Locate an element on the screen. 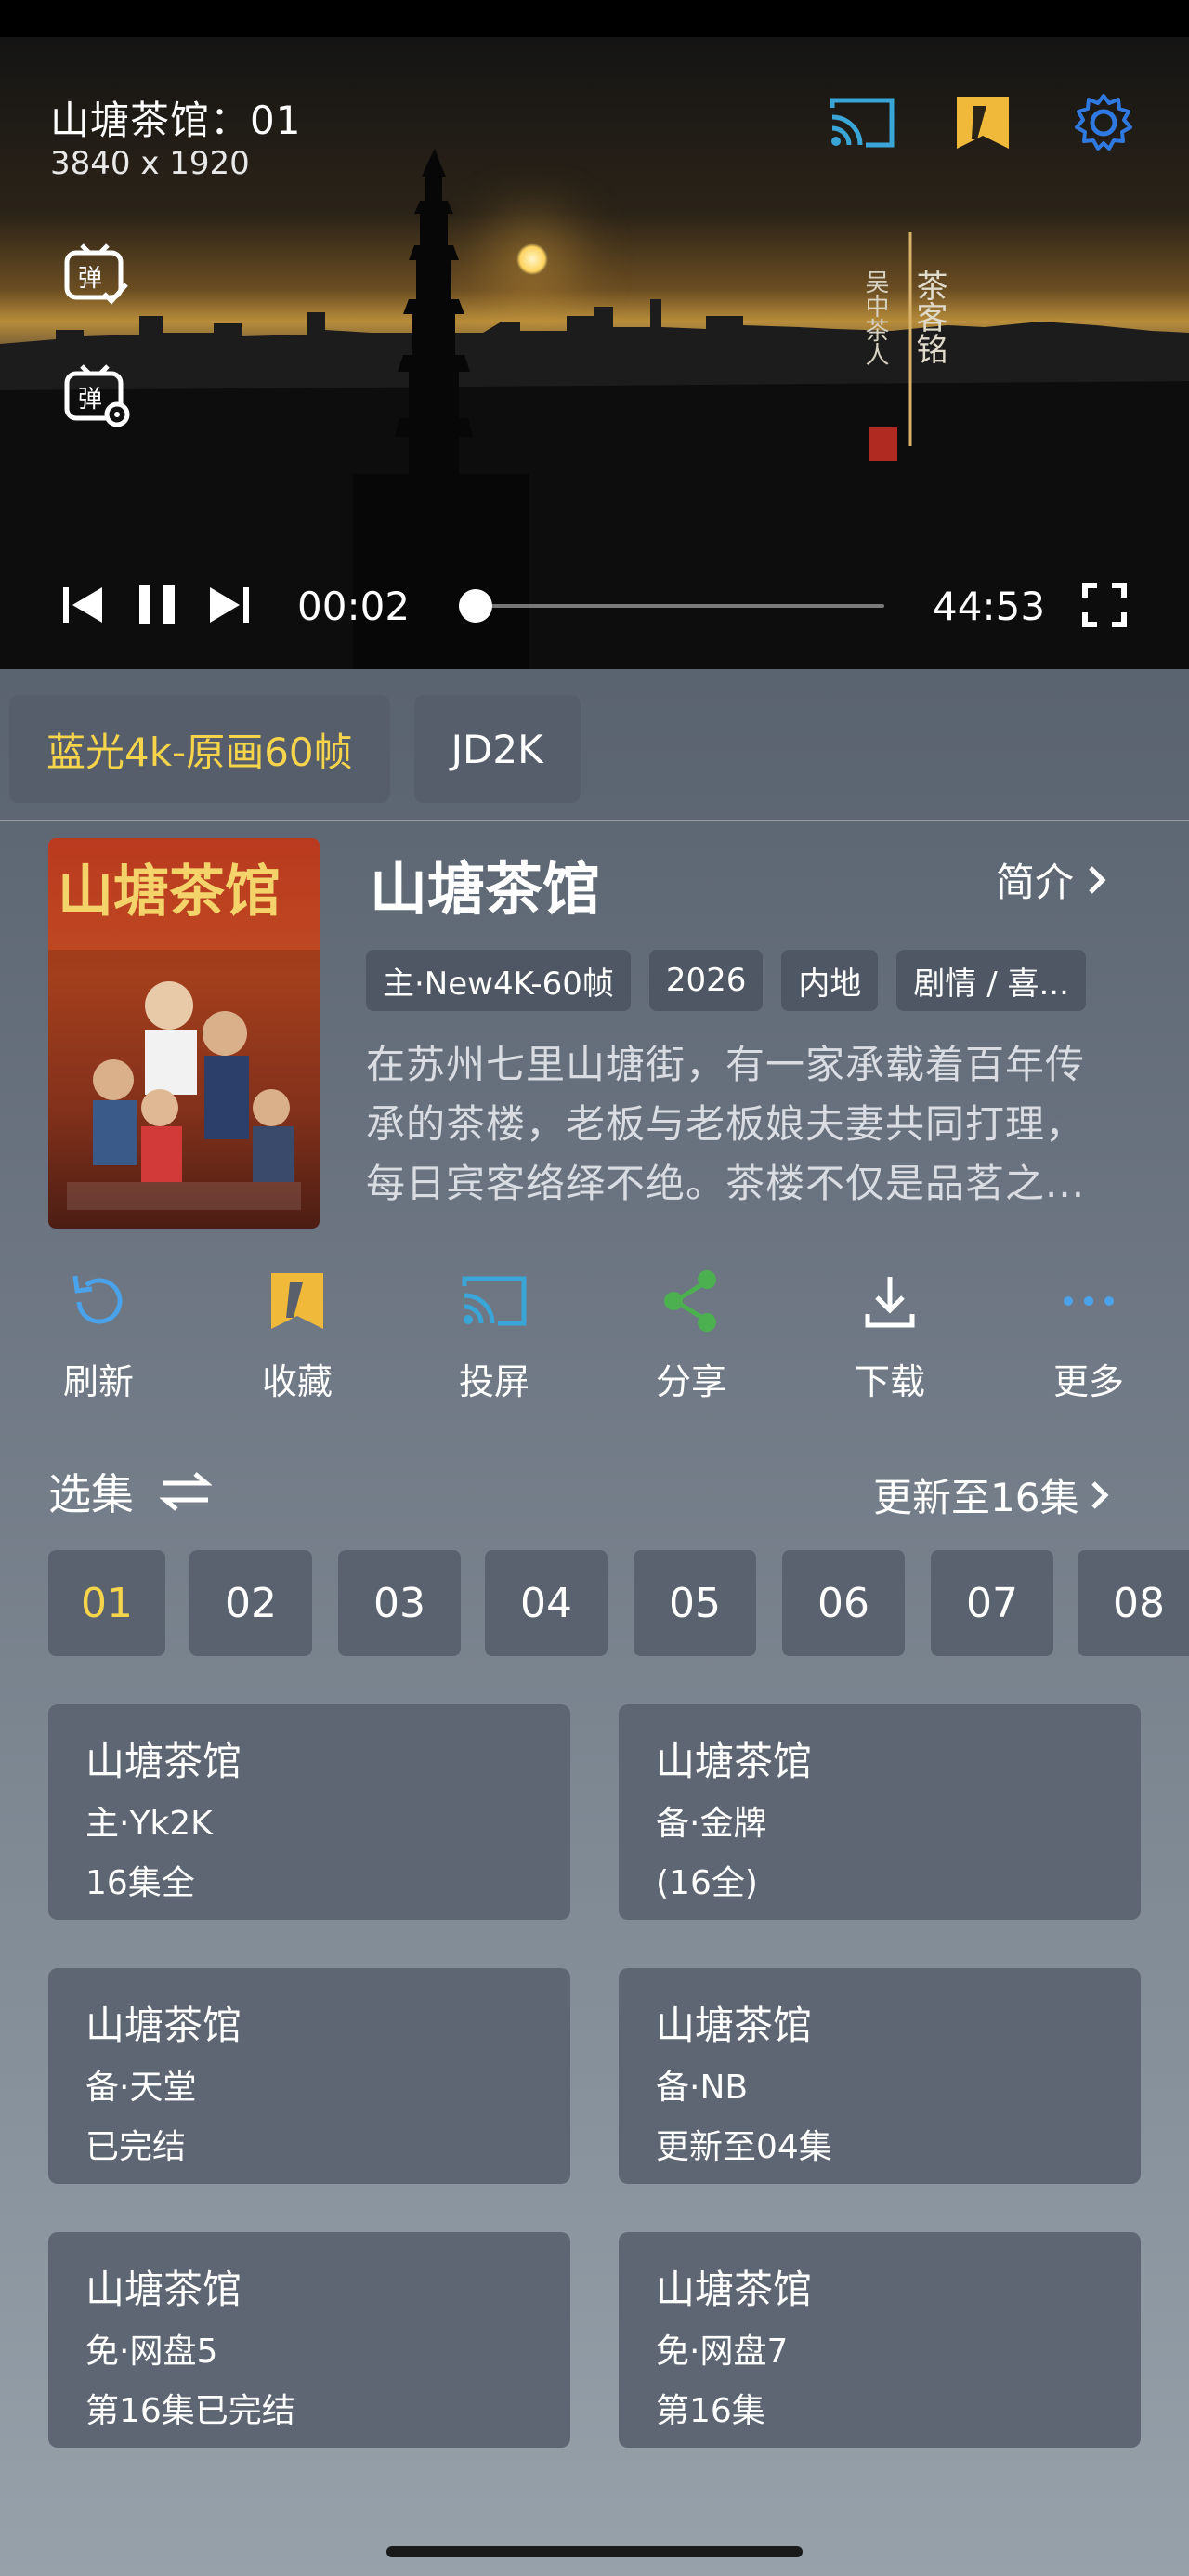 The height and width of the screenshot is (2576, 1189). video-title: 山塘茶馆：01 is located at coordinates (176, 120).